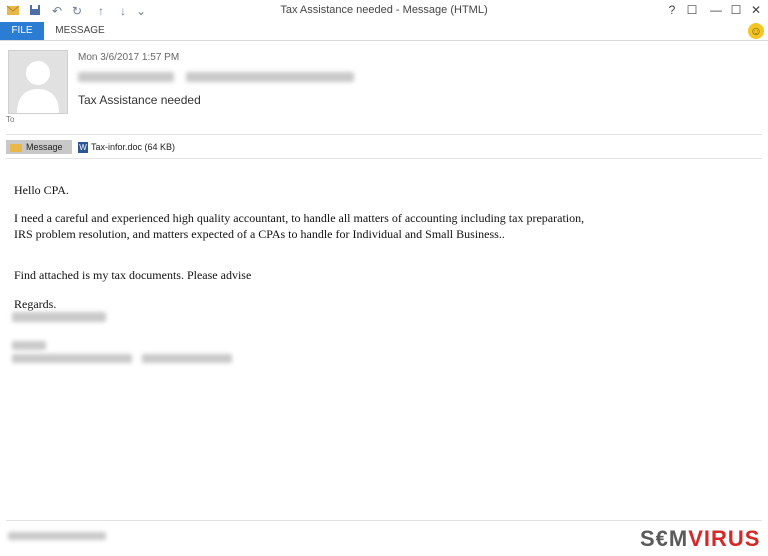  What do you see at coordinates (41, 190) in the screenshot?
I see `body-greeting: Hello CPA.` at bounding box center [41, 190].